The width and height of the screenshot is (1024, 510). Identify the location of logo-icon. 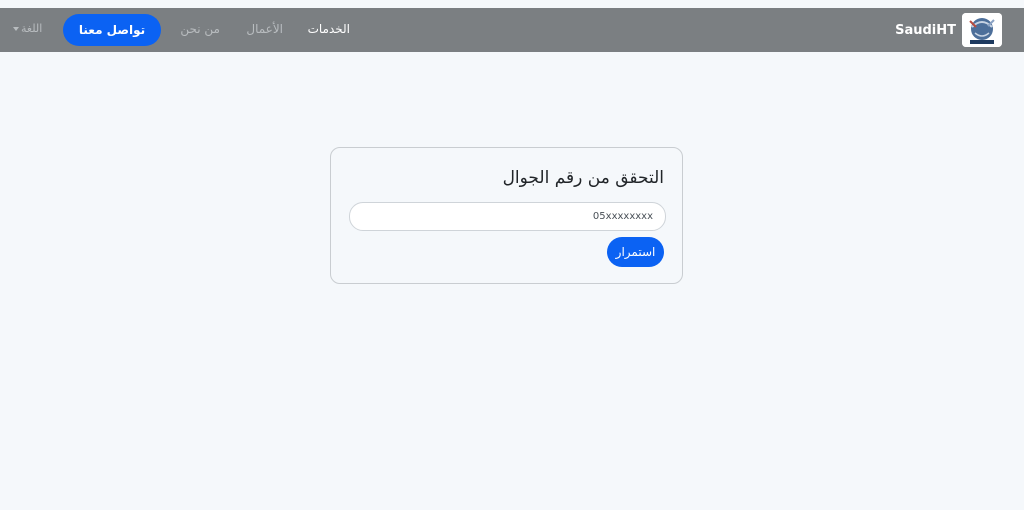
(982, 30).